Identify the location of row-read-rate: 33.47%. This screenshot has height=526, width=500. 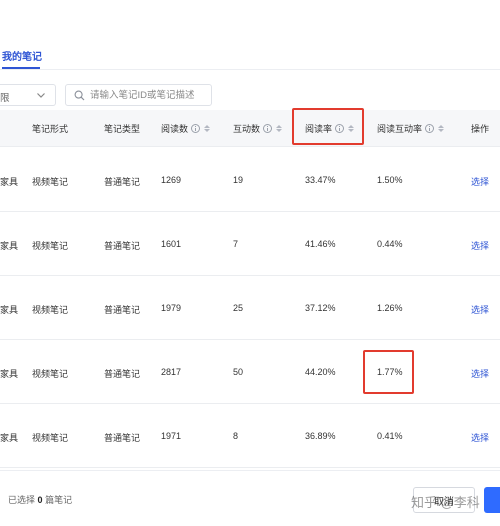
(320, 180).